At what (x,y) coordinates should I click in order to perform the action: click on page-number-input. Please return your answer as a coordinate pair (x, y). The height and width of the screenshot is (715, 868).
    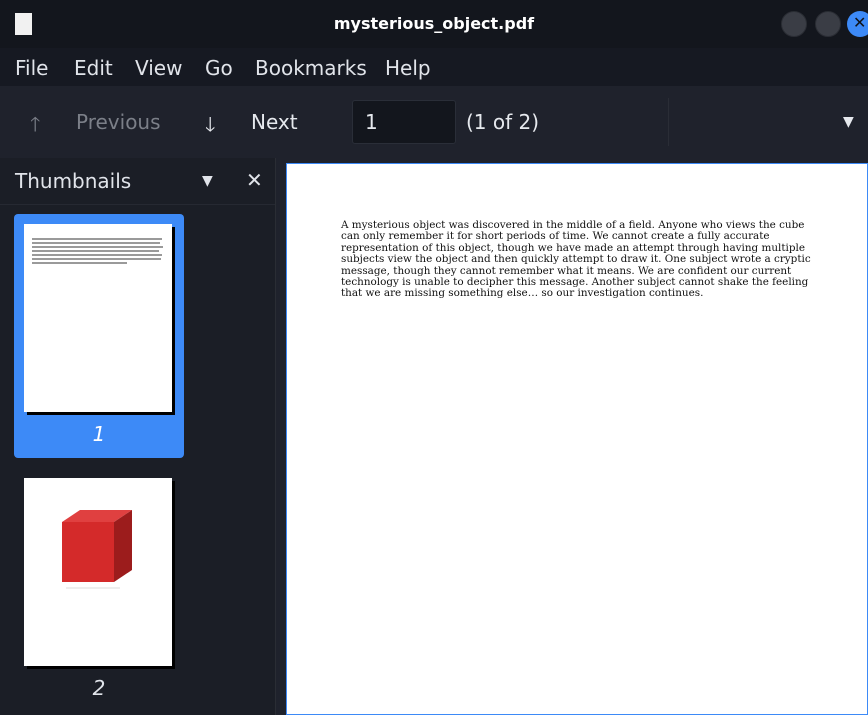
    Looking at the image, I should click on (404, 122).